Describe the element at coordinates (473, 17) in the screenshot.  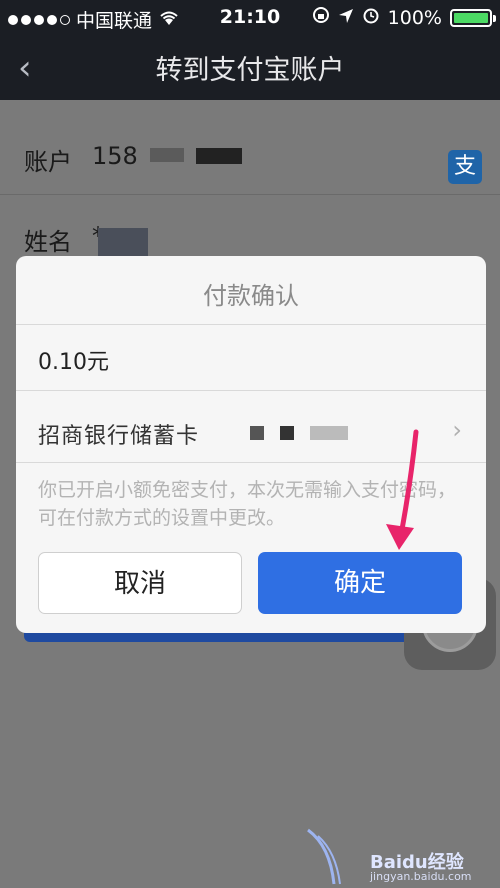
I see `battery-icon` at that location.